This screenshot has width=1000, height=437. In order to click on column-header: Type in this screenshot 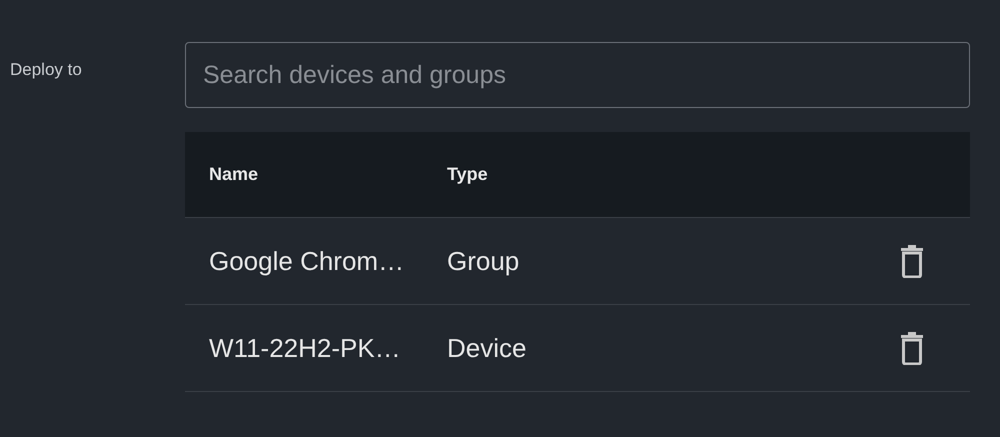, I will do `click(467, 174)`.